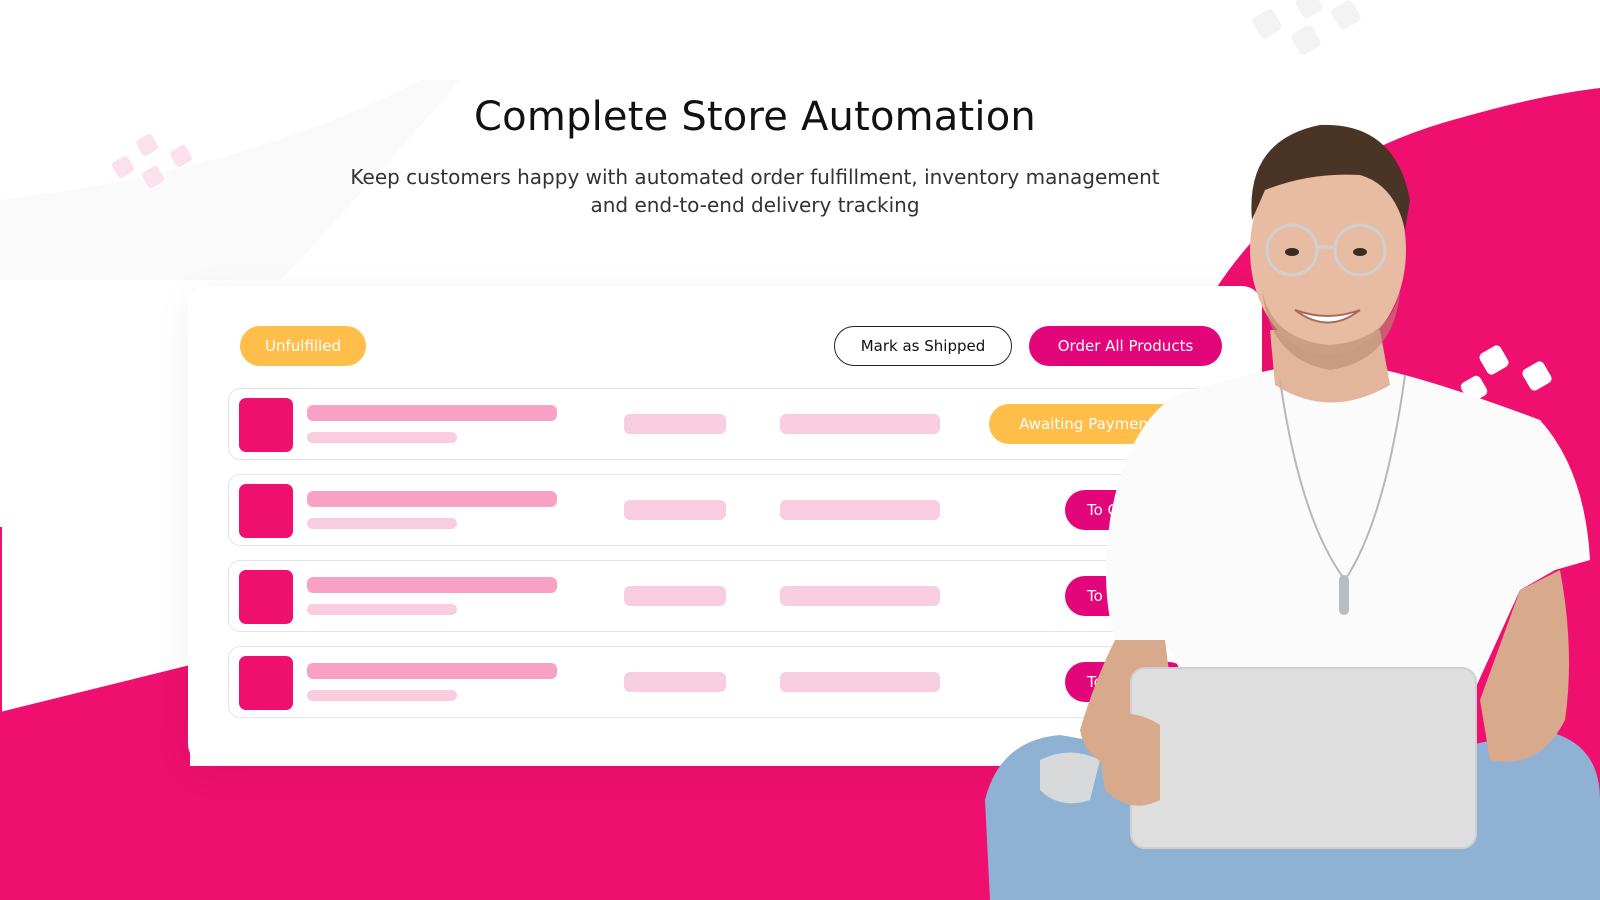 The image size is (1600, 900). Describe the element at coordinates (303, 346) in the screenshot. I see `unfulfilled-filter-badge: Unfulfilled` at that location.